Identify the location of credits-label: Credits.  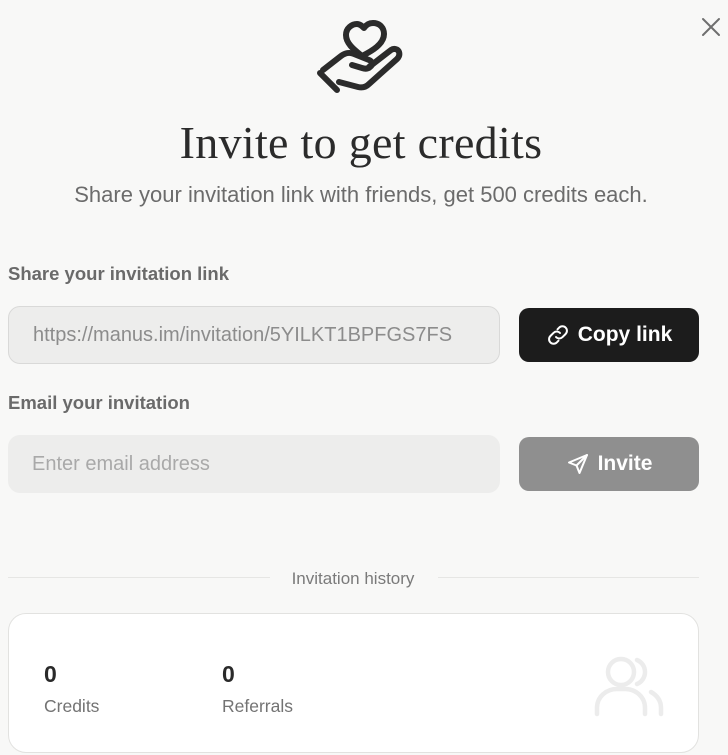
(72, 706).